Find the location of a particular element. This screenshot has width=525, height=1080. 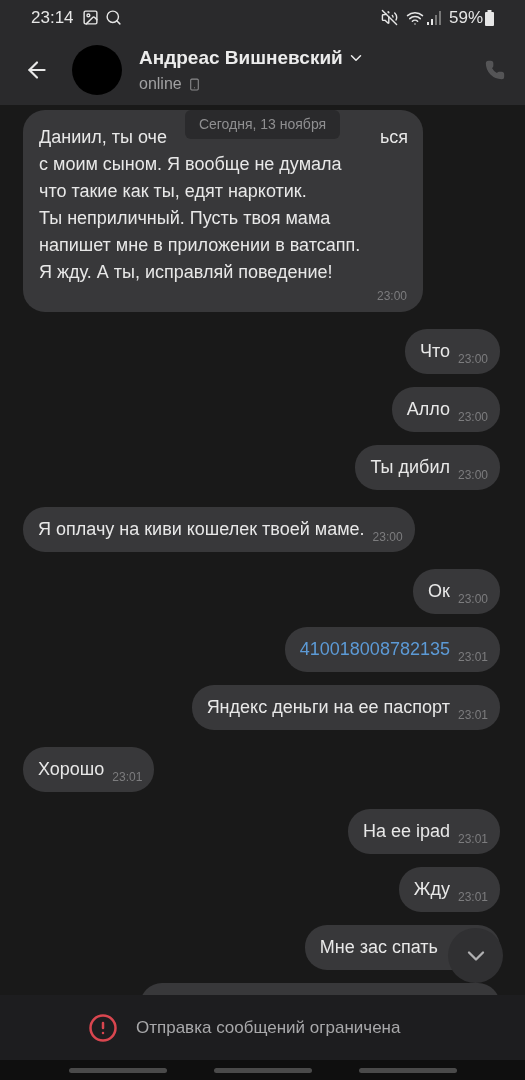

message-text: с моим сыном. Я вообще не думала is located at coordinates (191, 164).